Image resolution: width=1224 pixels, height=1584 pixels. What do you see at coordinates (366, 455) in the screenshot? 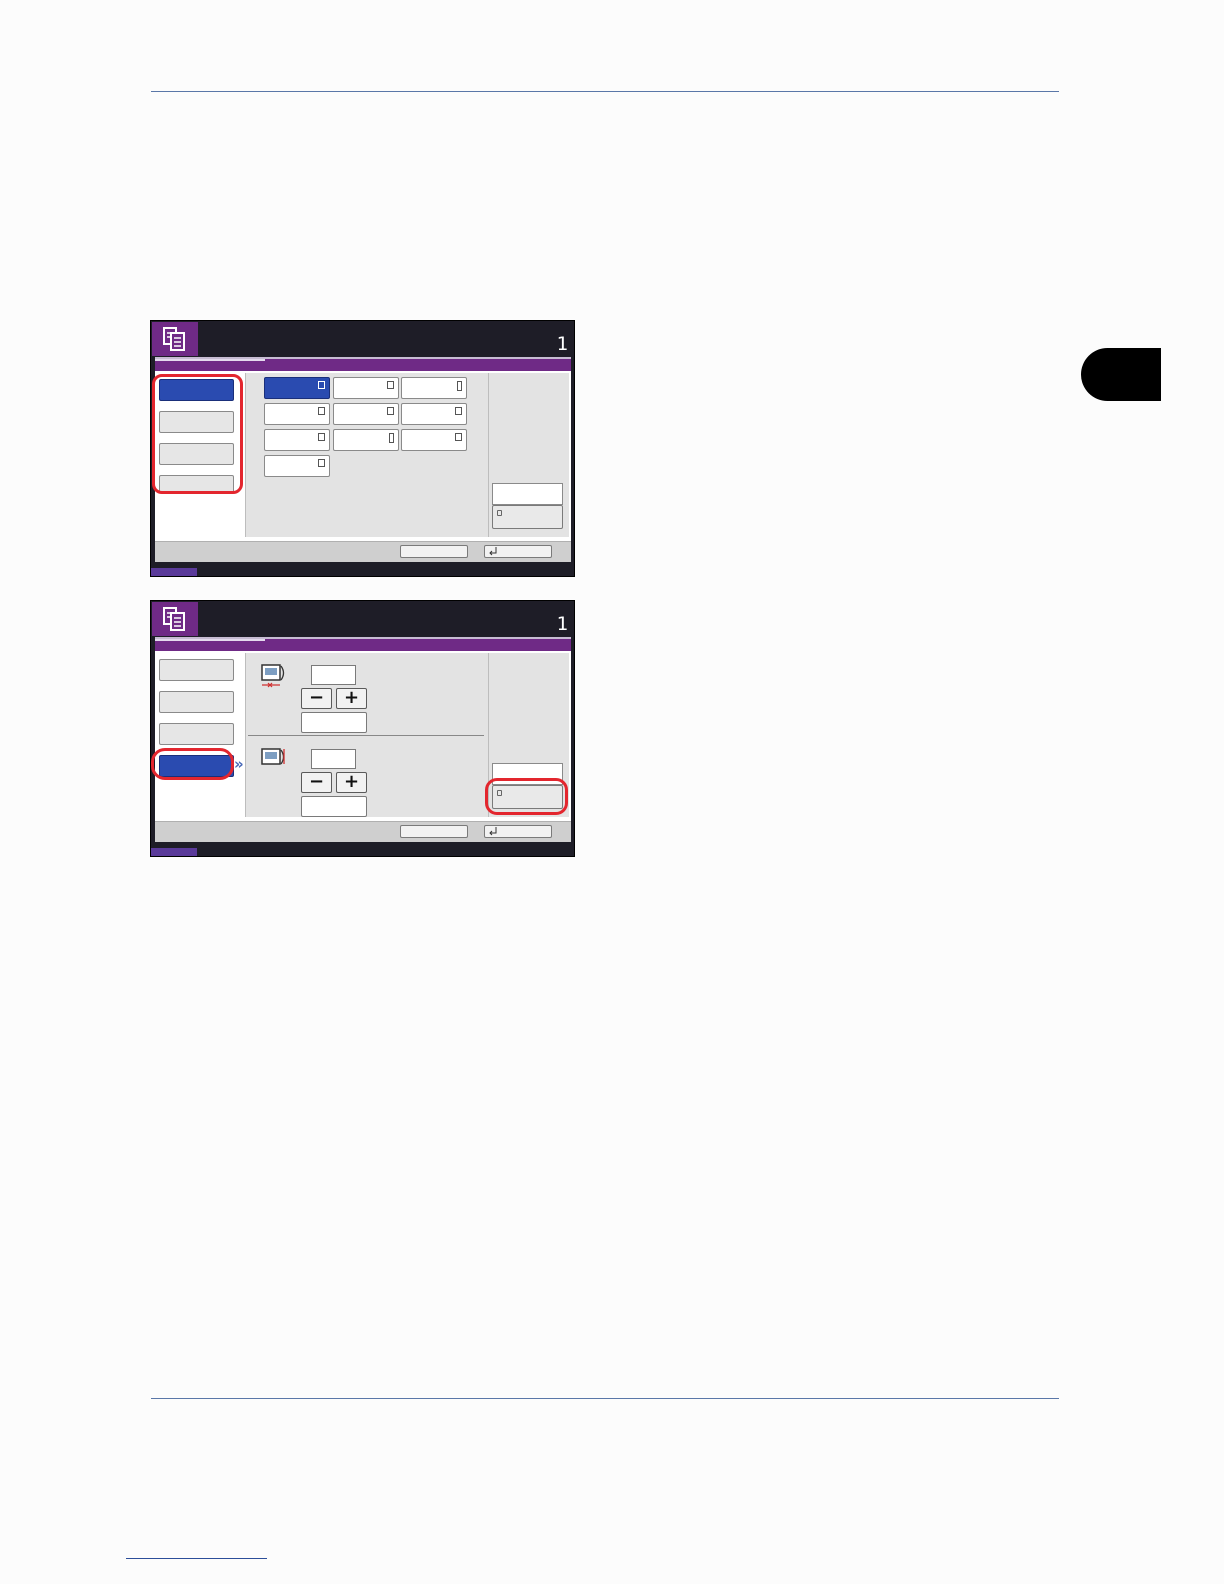
I see `size-grid` at bounding box center [366, 455].